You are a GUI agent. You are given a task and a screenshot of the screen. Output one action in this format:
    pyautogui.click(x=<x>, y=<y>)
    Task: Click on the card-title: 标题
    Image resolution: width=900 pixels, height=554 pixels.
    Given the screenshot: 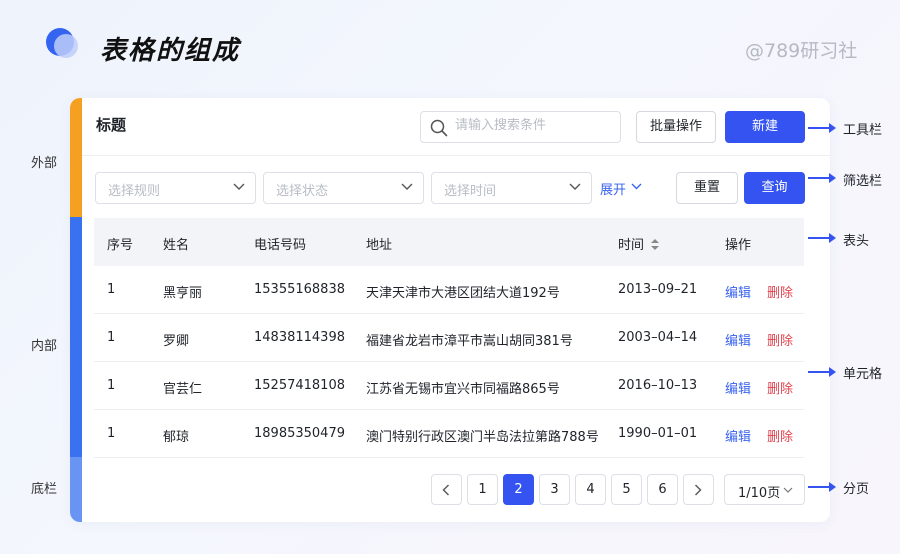 What is the action you would take?
    pyautogui.click(x=111, y=125)
    